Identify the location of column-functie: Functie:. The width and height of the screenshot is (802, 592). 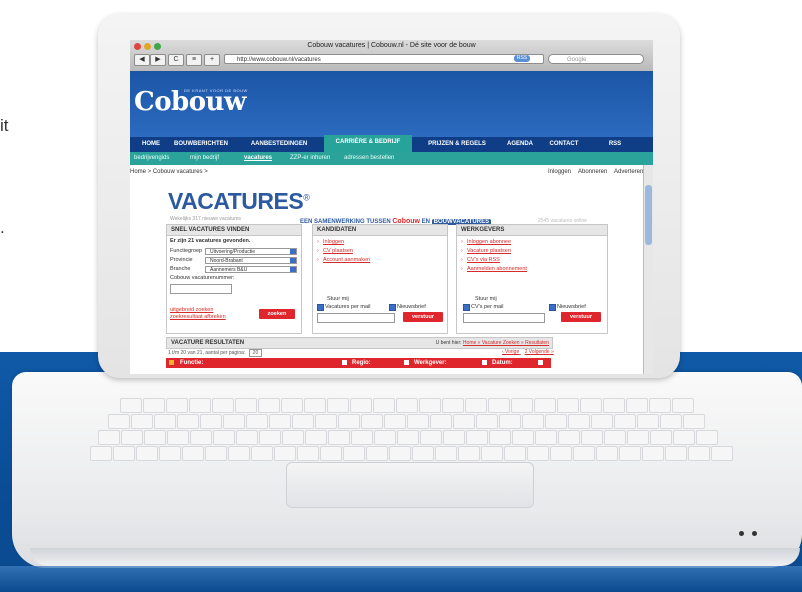
(191, 363).